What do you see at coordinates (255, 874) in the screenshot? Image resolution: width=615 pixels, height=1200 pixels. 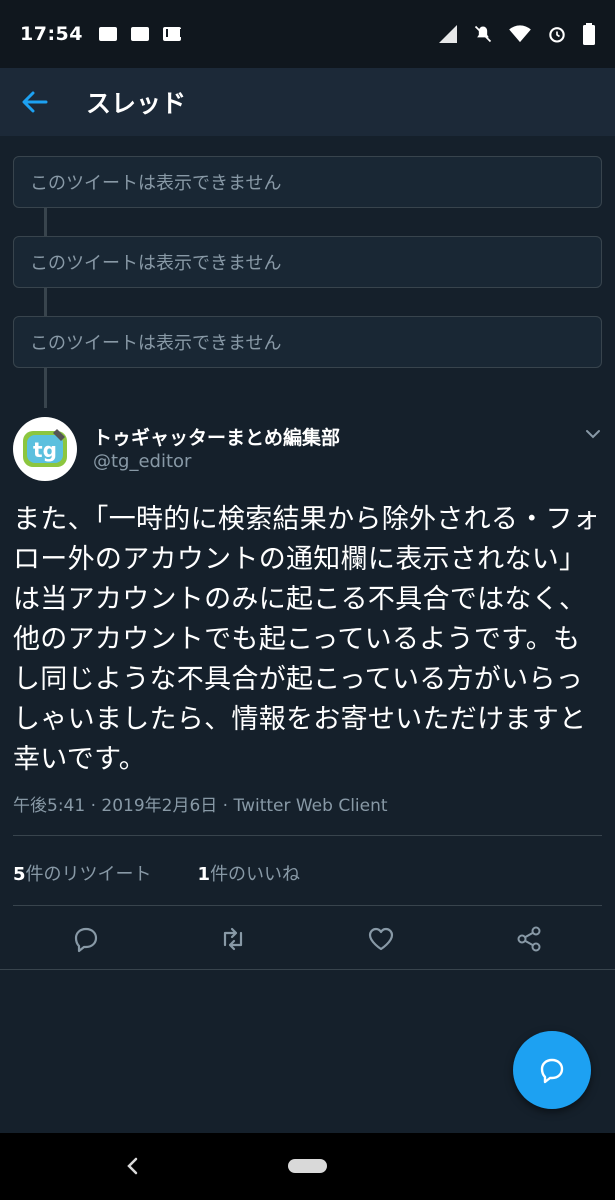 I see `like-count-label: 件のいいね` at bounding box center [255, 874].